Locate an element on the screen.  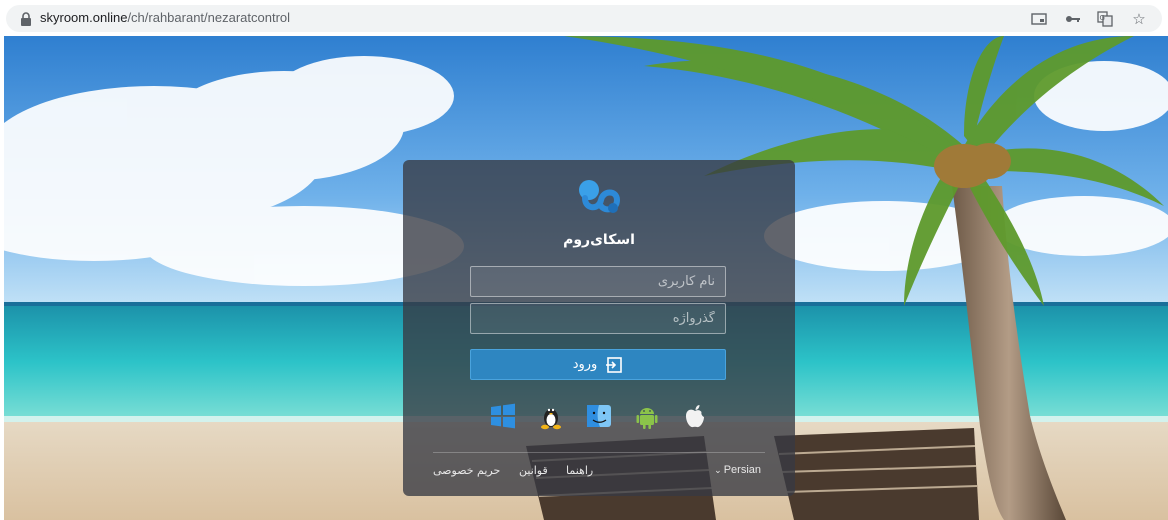
login-button-label: ورود is located at coordinates (585, 364).